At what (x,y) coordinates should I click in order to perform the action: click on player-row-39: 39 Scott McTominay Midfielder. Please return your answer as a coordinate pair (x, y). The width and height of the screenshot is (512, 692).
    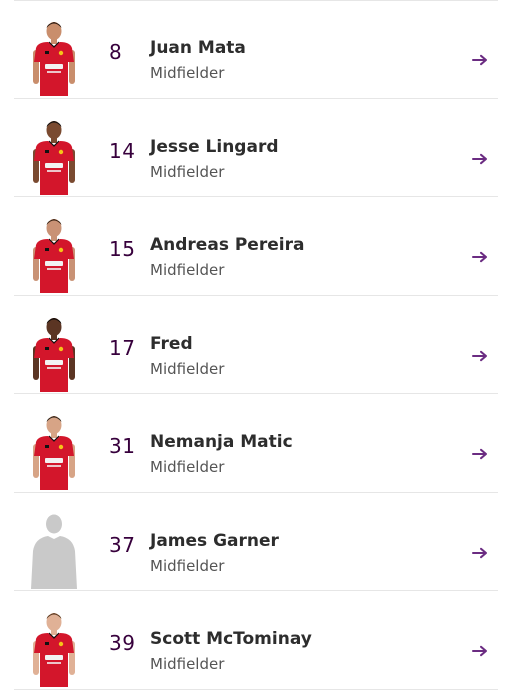
    Looking at the image, I should click on (256, 640).